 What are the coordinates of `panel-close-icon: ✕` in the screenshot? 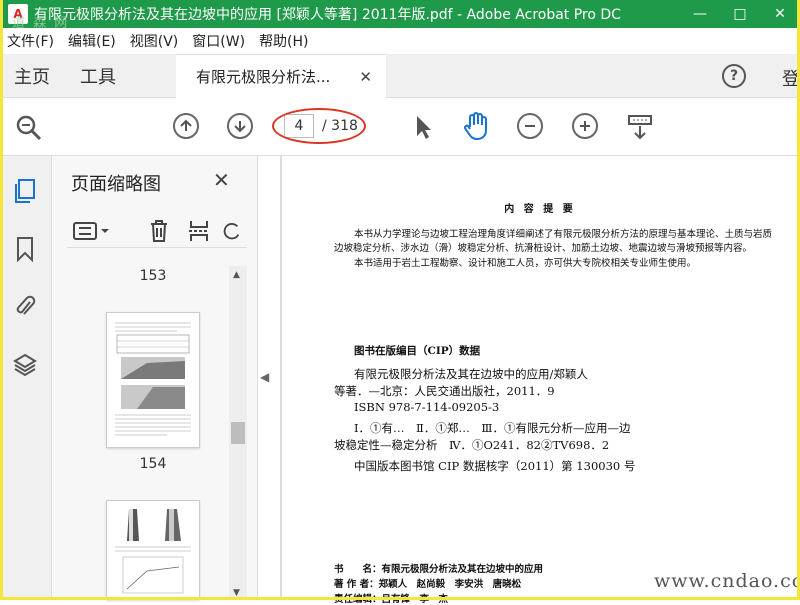 It's located at (221, 180).